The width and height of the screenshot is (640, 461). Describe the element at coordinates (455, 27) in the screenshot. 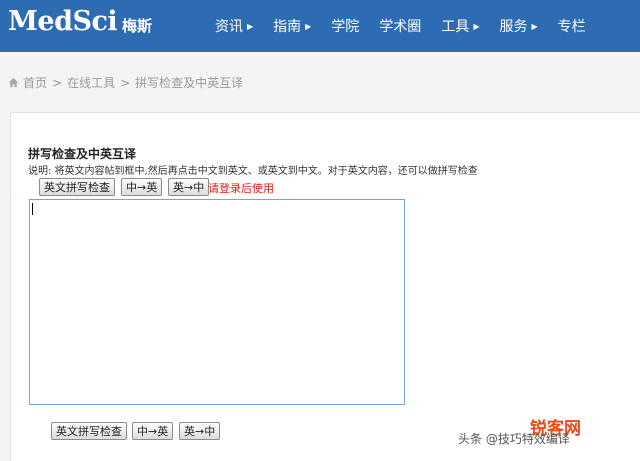

I see `nav-item-label: 工具` at that location.